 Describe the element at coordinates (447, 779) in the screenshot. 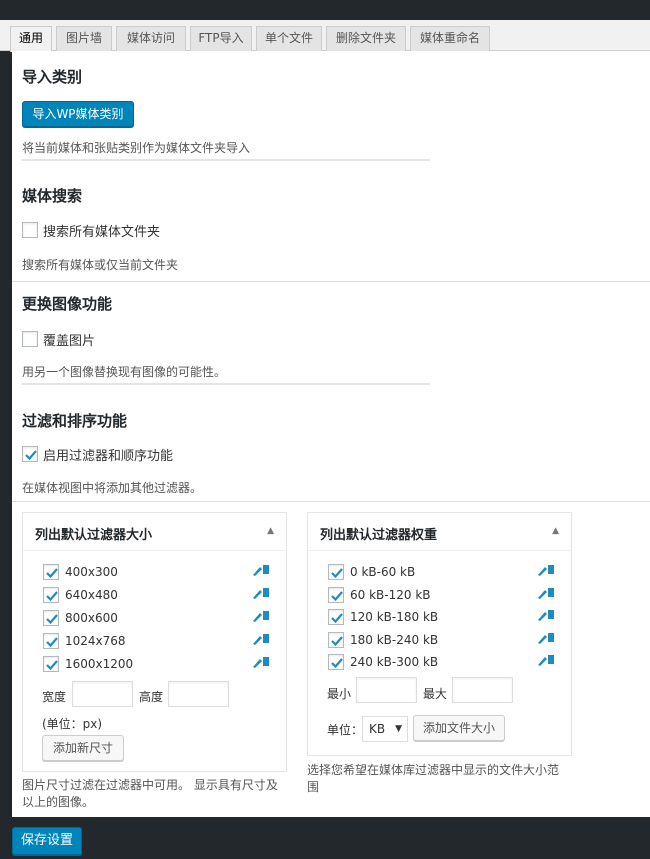

I see `weight-note: 选择您希望在媒体库过滤器中显示的文件大小范 围` at that location.